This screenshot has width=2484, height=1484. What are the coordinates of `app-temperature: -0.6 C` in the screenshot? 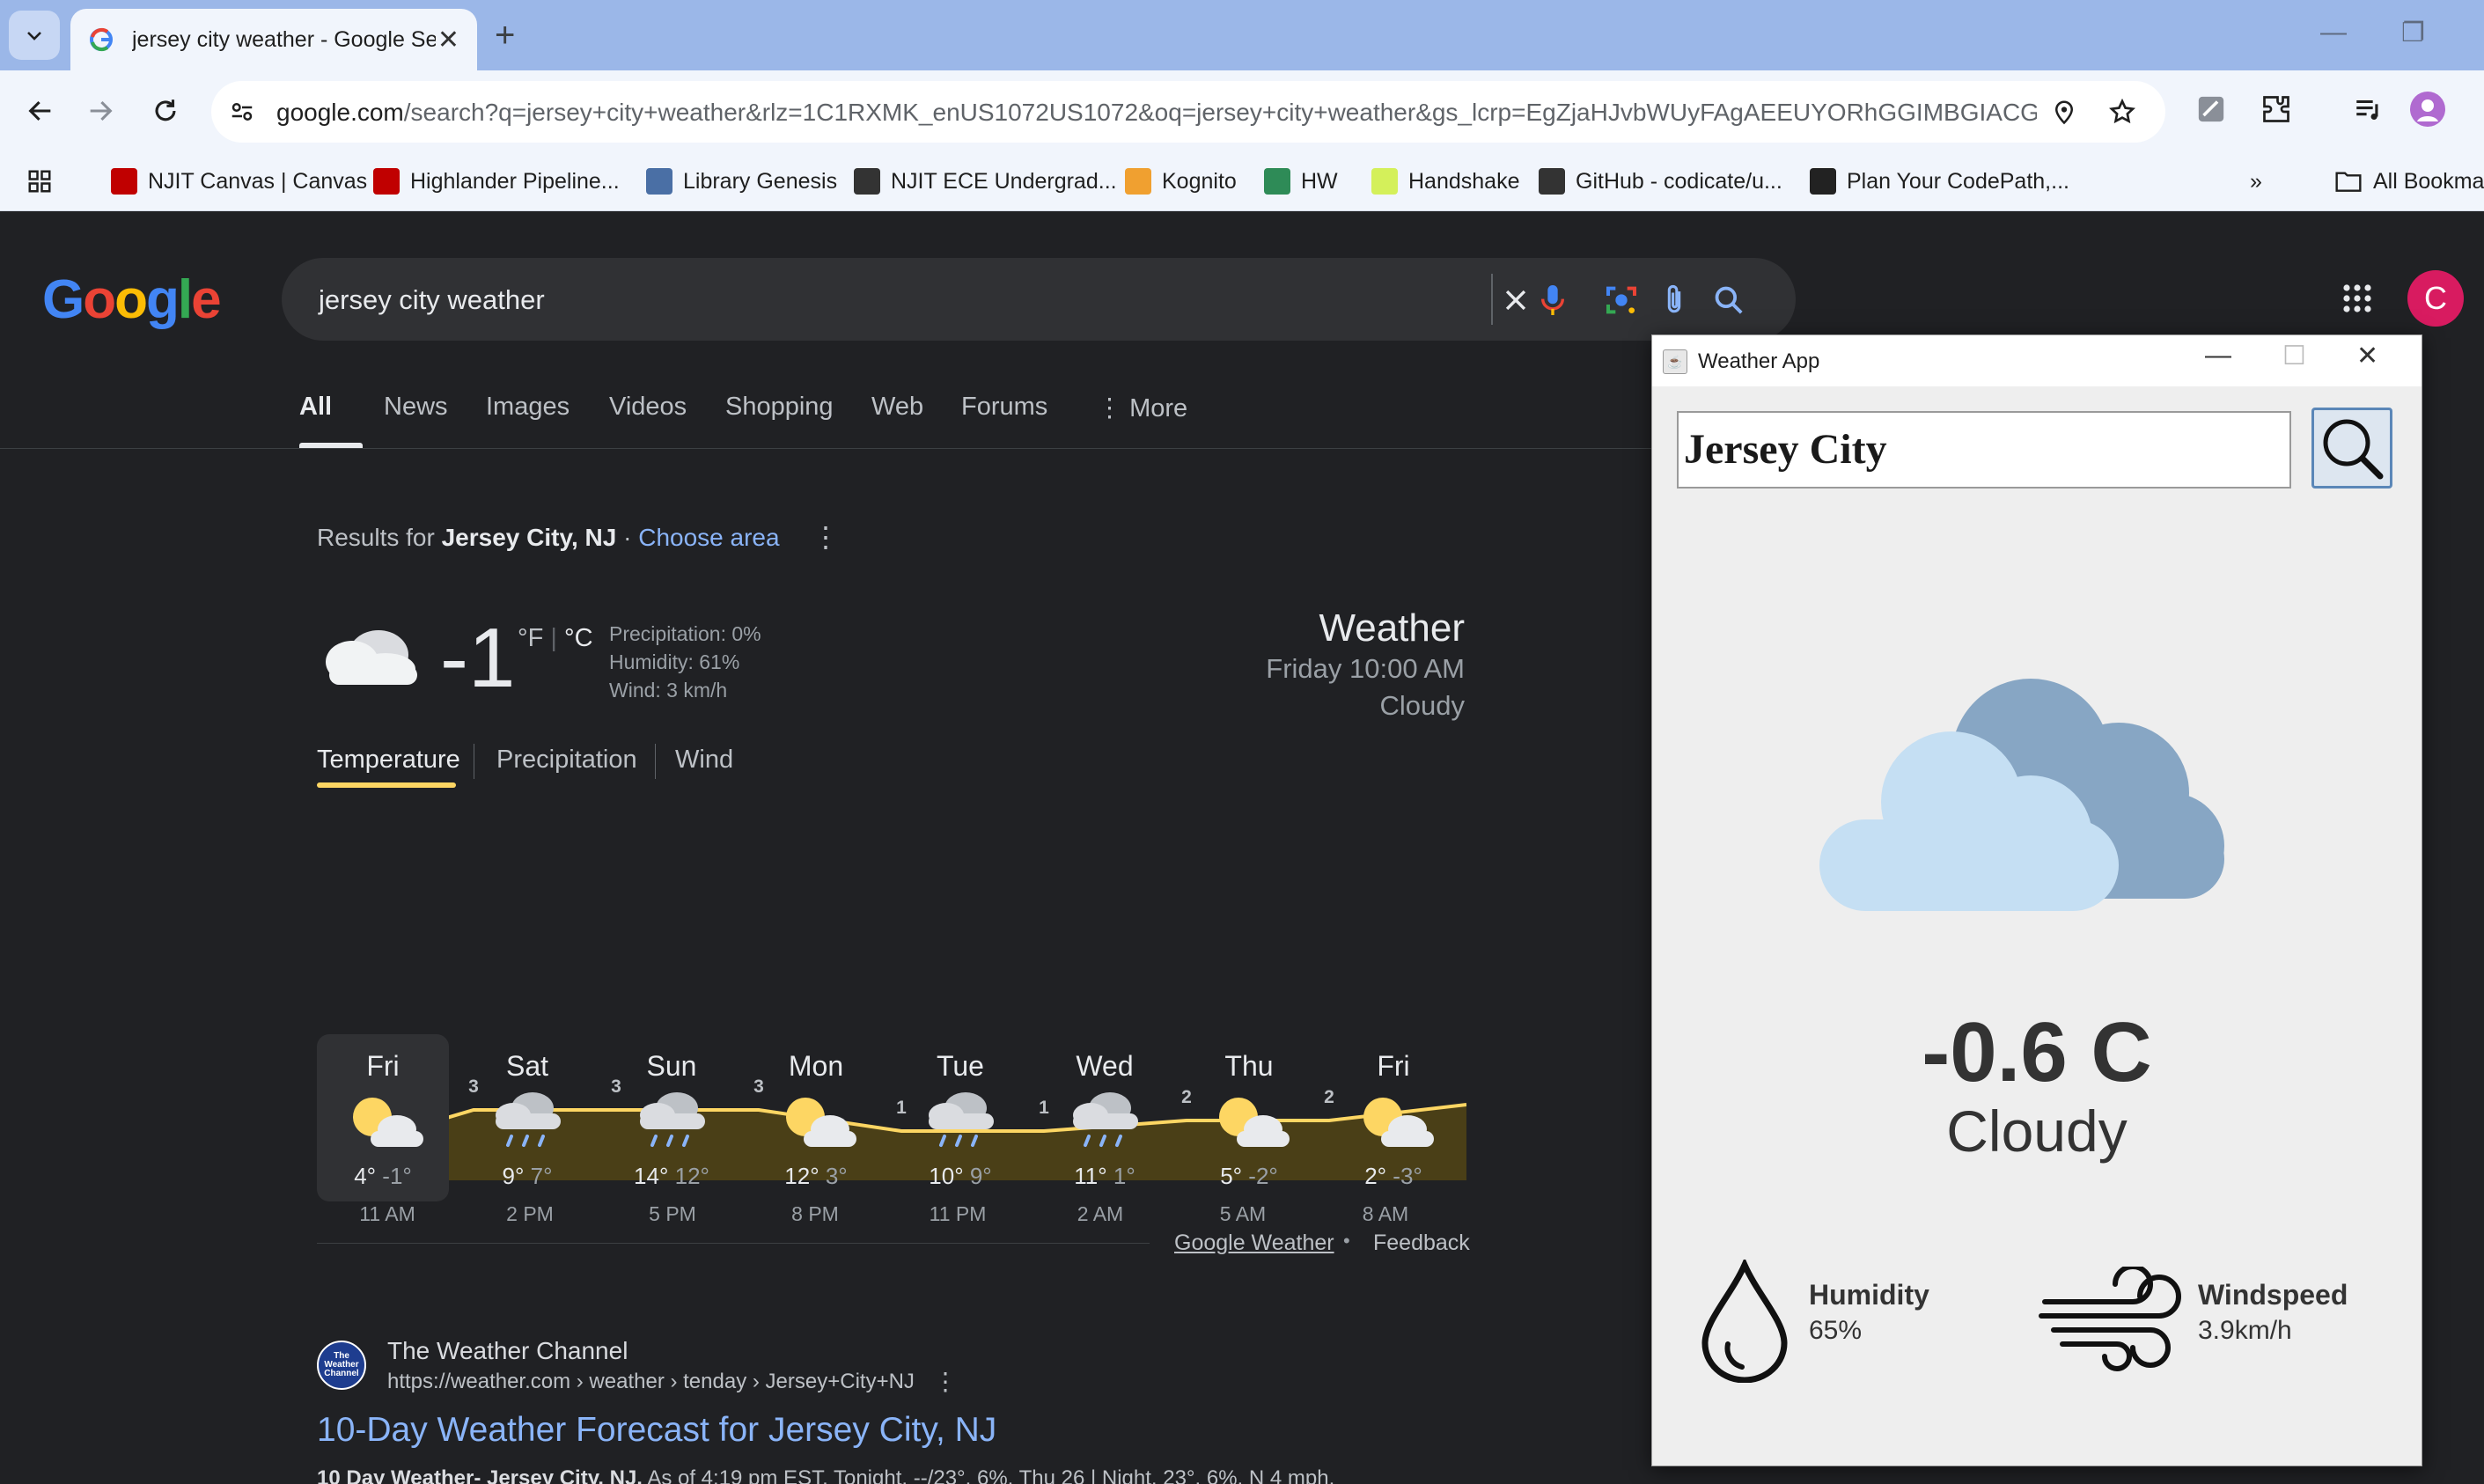 It's located at (2037, 1052).